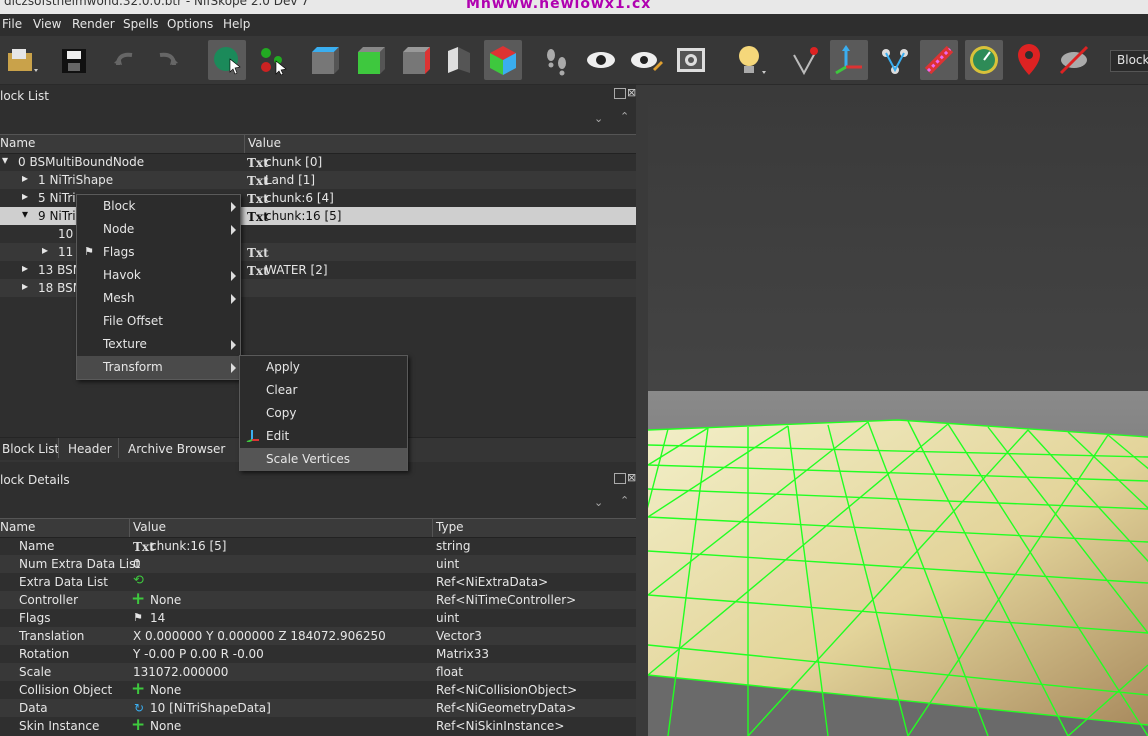  Describe the element at coordinates (158, 344) in the screenshot. I see `menu-item-texture: Texture` at that location.